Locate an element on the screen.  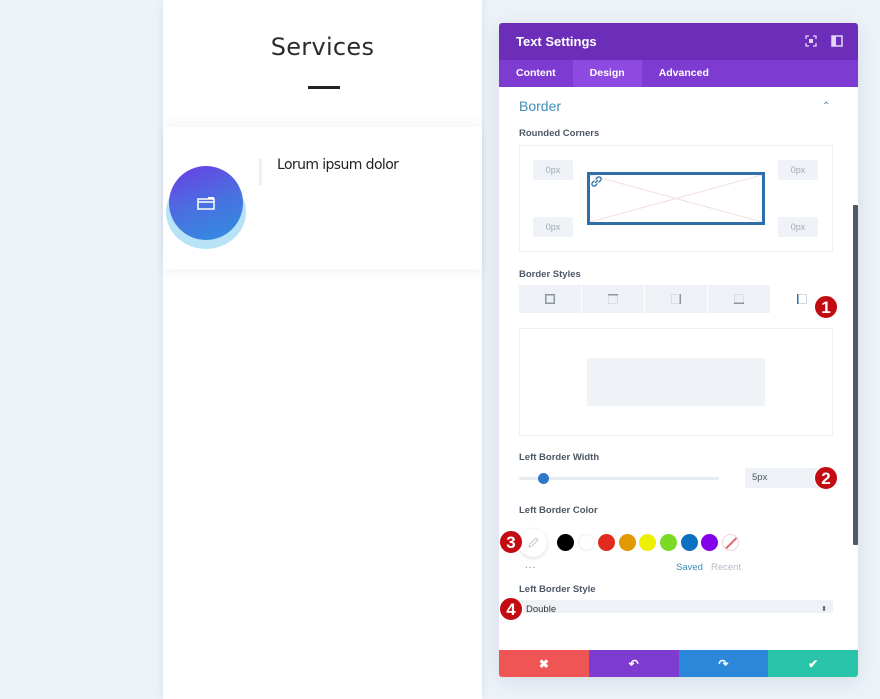
border-styles-selector is located at coordinates (676, 299).